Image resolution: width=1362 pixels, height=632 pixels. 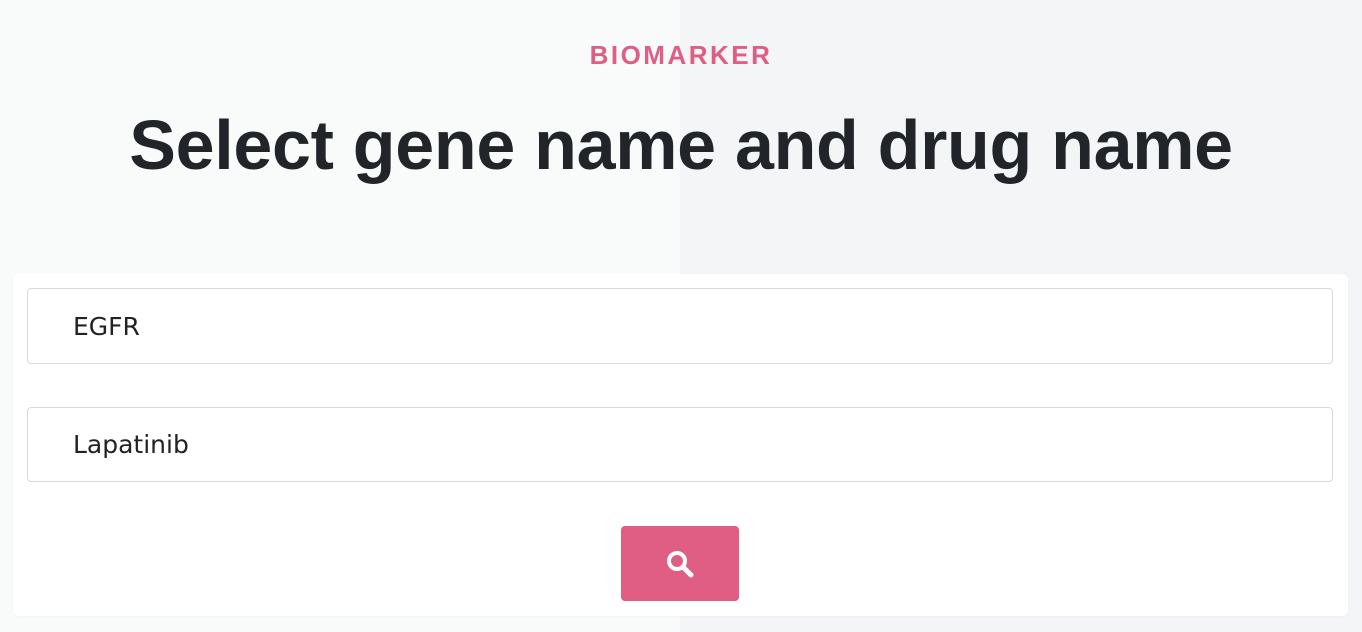 What do you see at coordinates (681, 145) in the screenshot?
I see `page-title: Select gene name and drug name` at bounding box center [681, 145].